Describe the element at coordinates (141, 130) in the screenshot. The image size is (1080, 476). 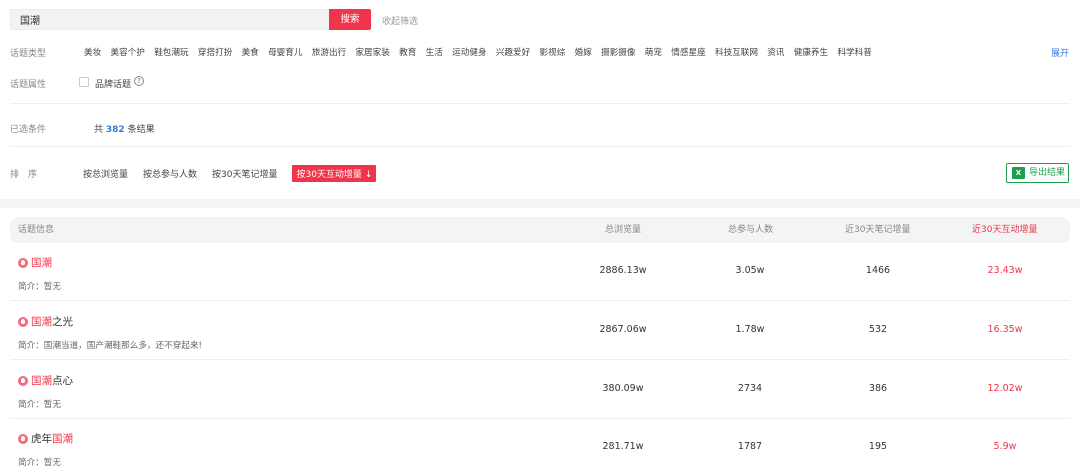
I see `result-suffix: 条结果` at that location.